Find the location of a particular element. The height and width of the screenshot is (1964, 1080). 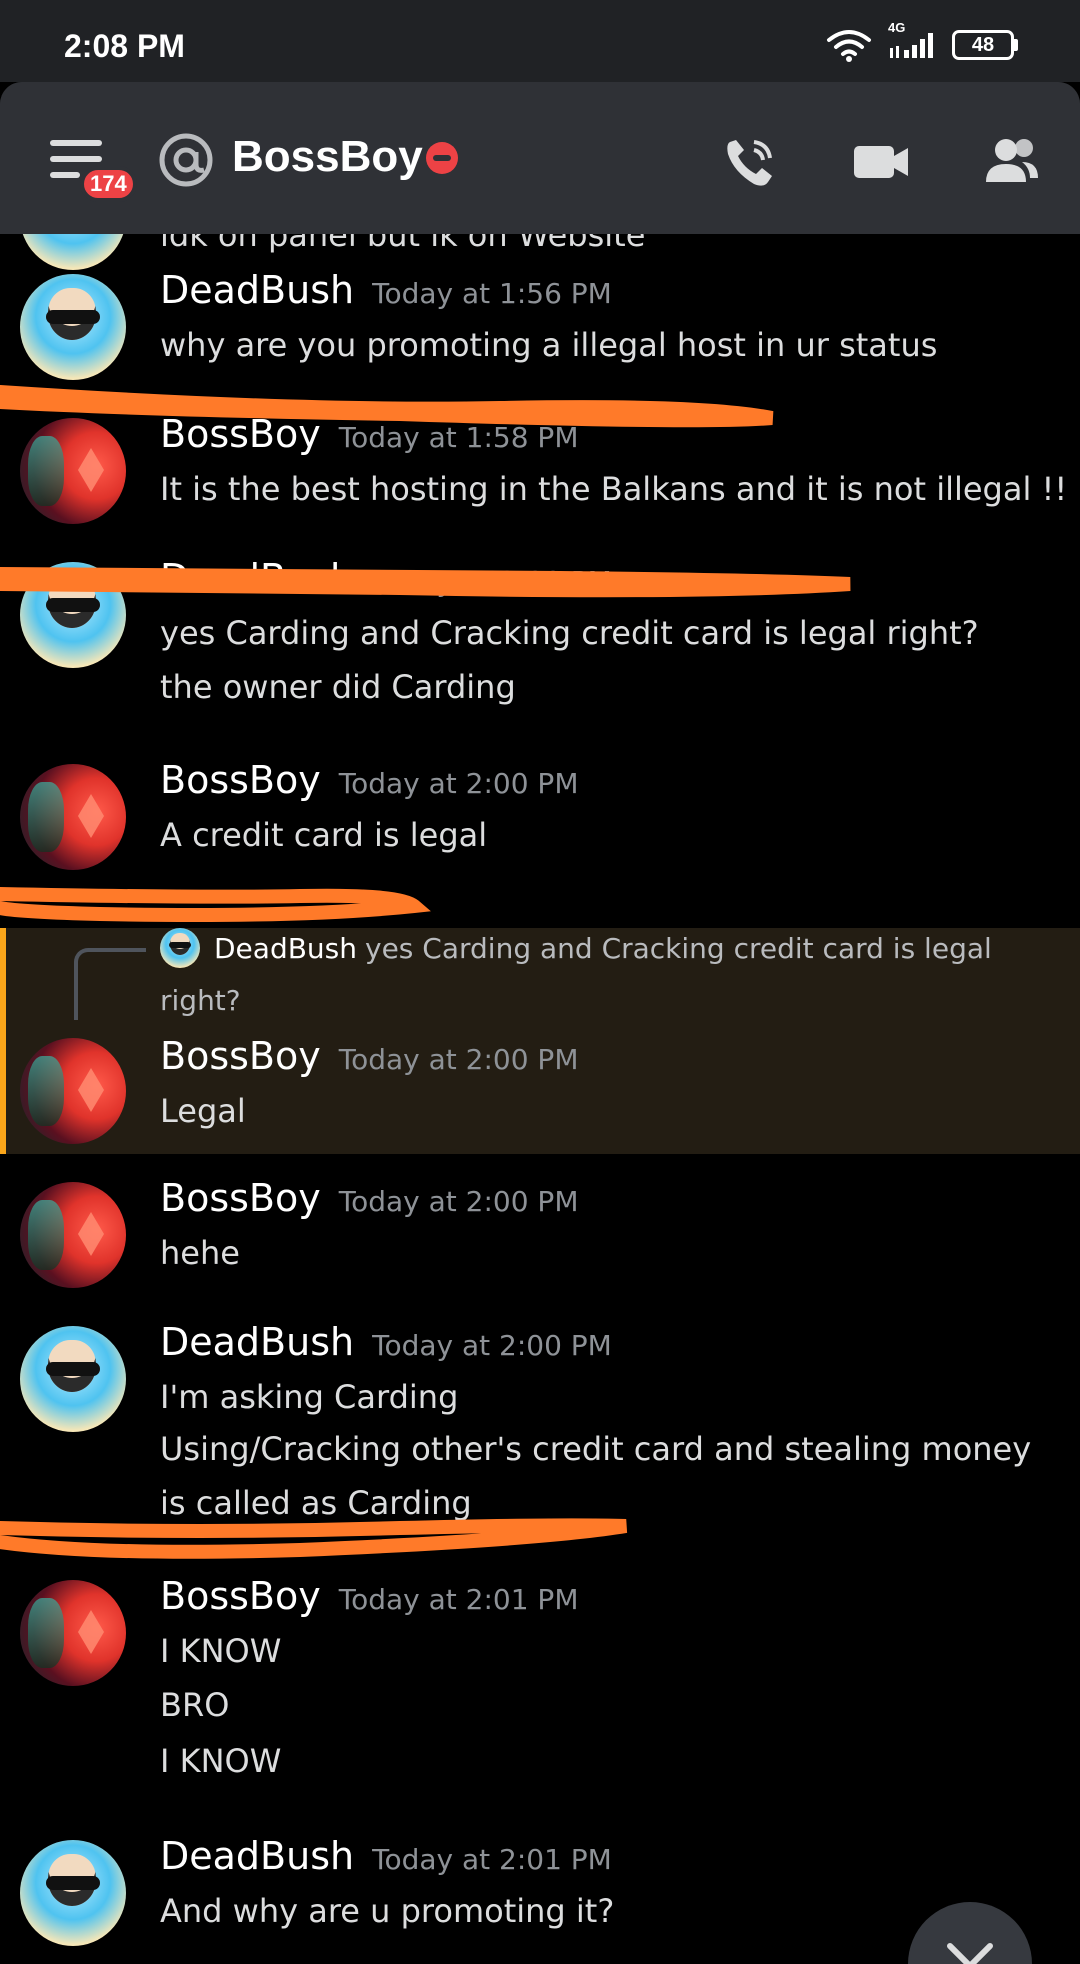

message-text: BRO is located at coordinates (195, 1705).